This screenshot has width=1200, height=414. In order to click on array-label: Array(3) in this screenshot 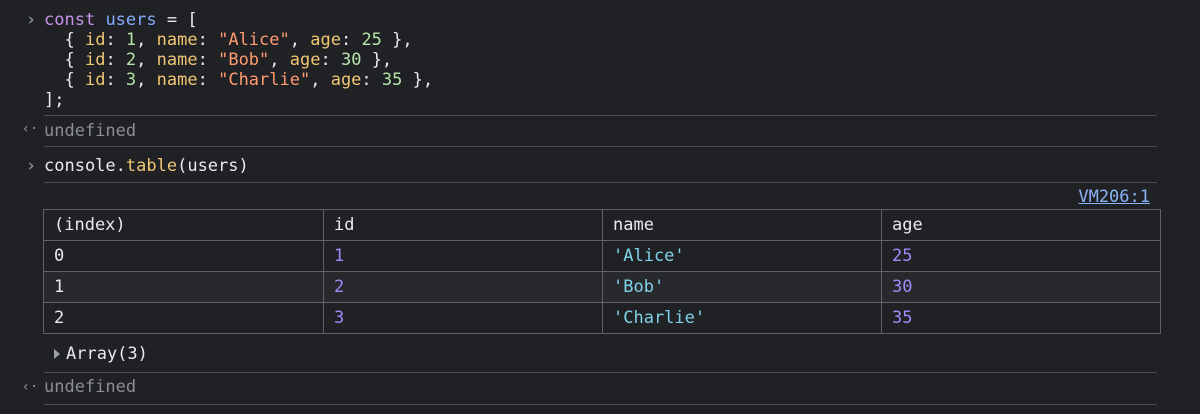, I will do `click(107, 354)`.